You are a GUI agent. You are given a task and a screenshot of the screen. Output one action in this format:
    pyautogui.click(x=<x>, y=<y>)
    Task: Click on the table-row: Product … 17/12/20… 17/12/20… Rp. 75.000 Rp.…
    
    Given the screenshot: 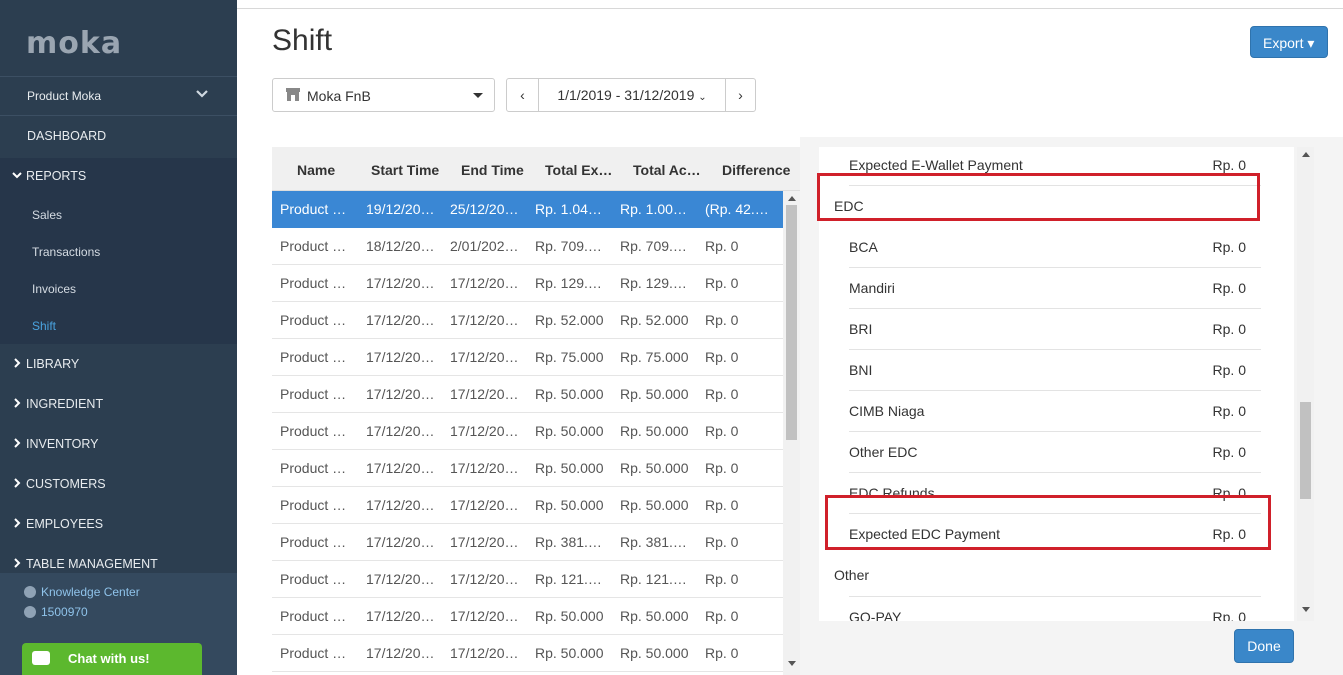 What is the action you would take?
    pyautogui.click(x=527, y=357)
    